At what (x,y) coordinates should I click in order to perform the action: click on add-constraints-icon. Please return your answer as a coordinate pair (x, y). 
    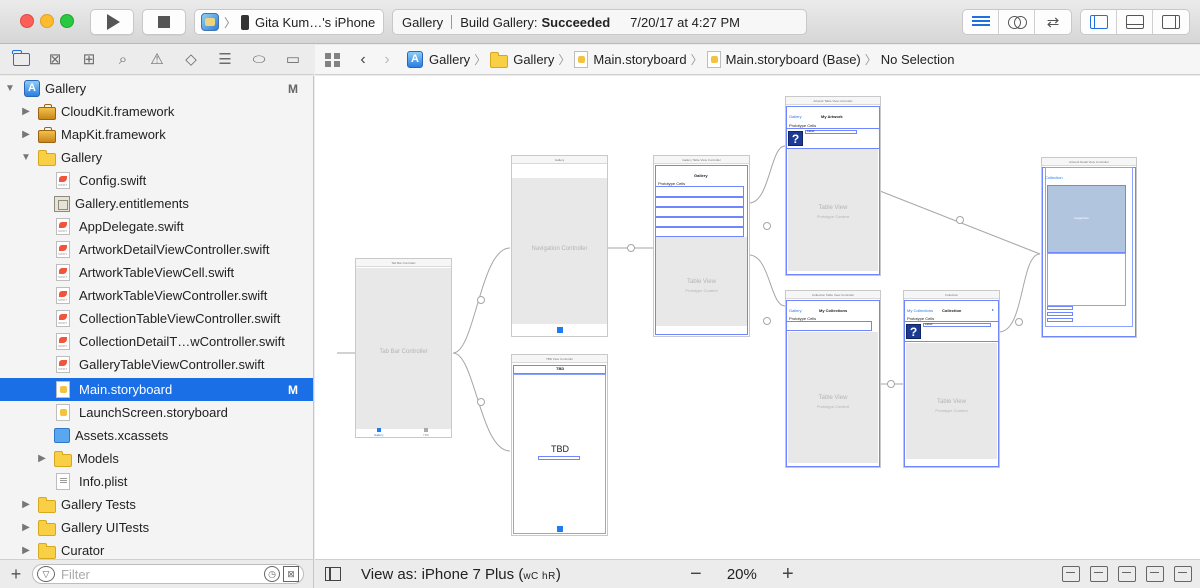
    Looking at the image, I should click on (1155, 574).